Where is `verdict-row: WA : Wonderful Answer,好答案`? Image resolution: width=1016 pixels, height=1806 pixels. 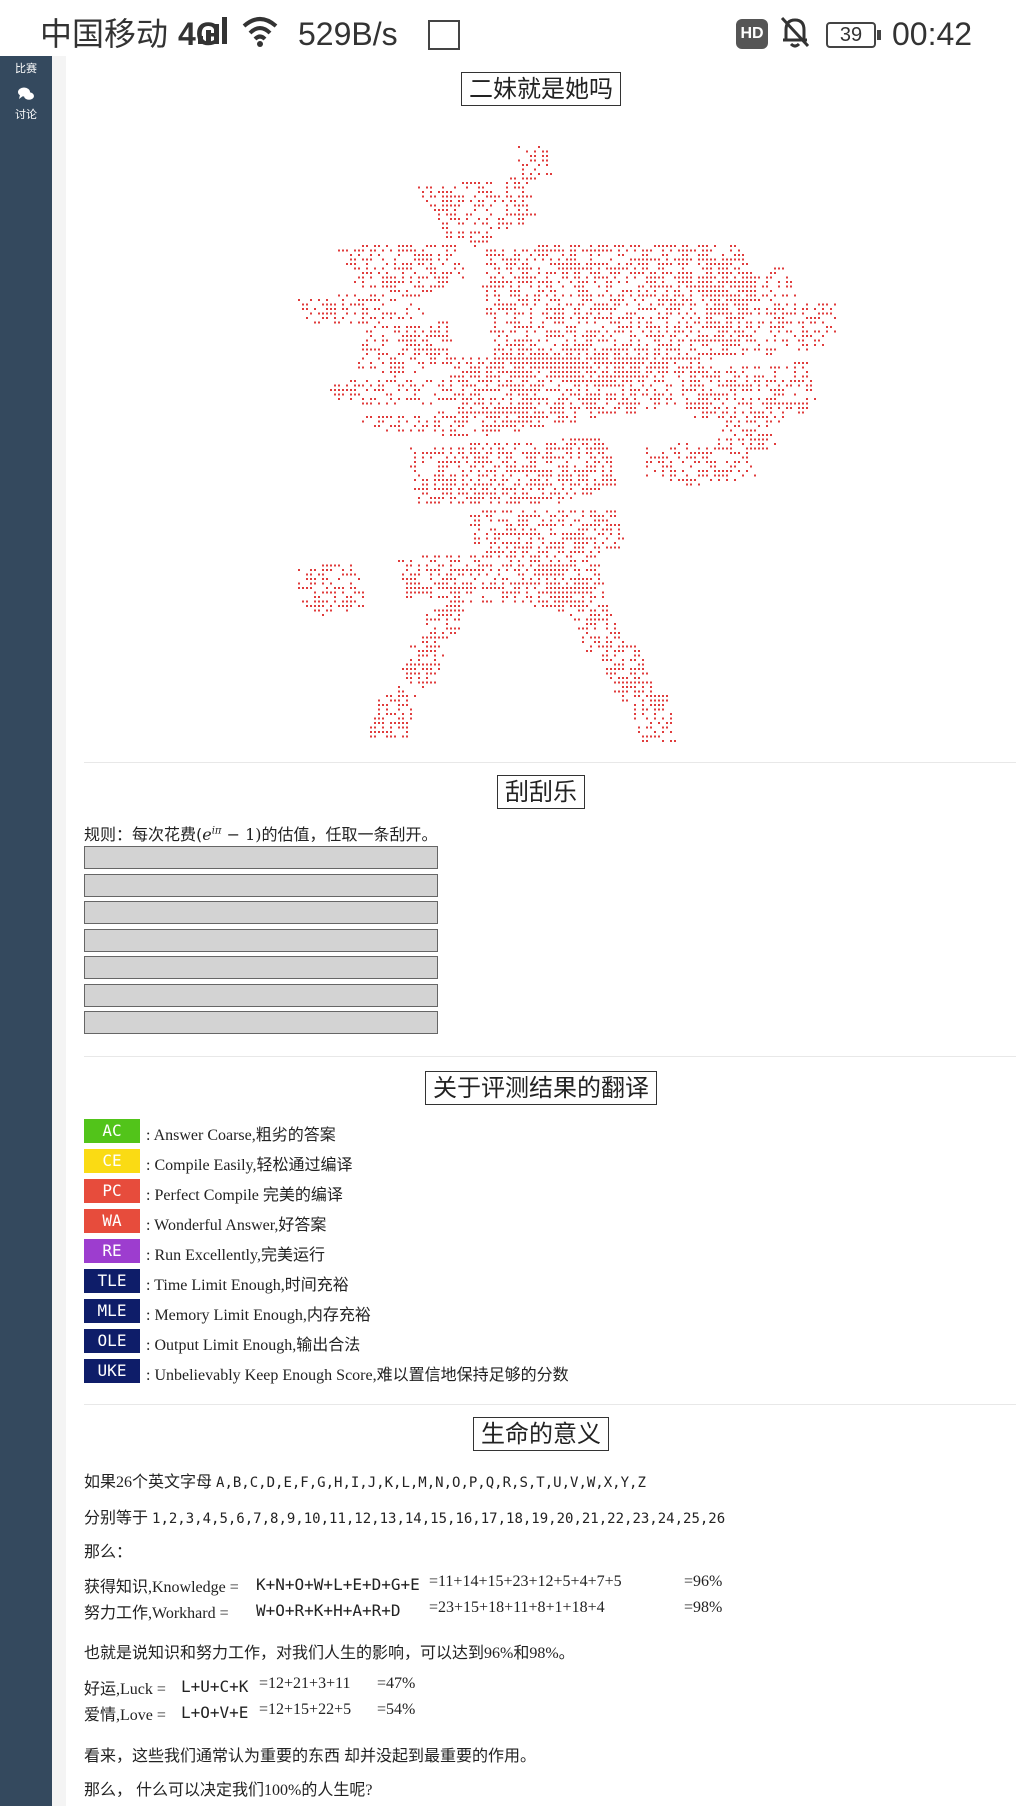
verdict-row: WA : Wonderful Answer,好答案 is located at coordinates (534, 1222).